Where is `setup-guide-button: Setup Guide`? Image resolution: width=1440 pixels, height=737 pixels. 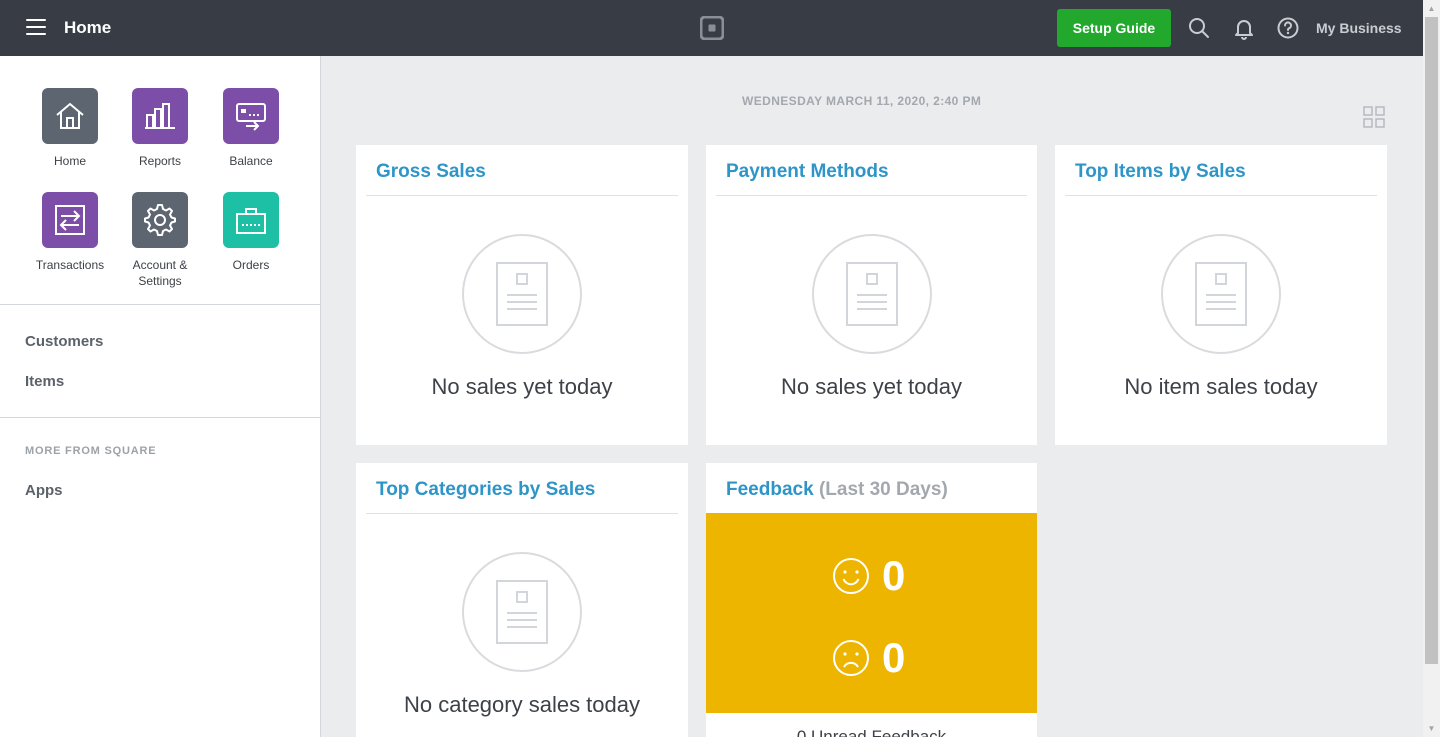 setup-guide-button: Setup Guide is located at coordinates (1114, 28).